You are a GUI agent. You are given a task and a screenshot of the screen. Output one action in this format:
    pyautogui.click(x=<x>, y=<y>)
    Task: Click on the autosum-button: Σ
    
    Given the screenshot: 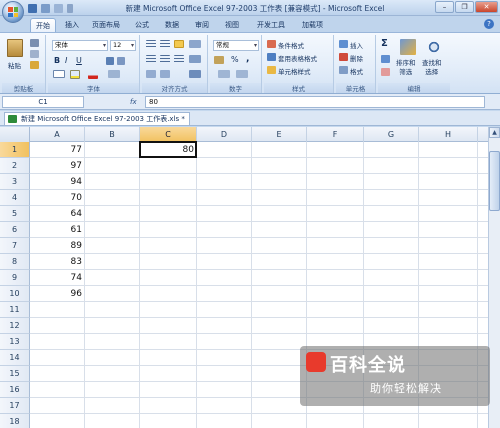 What is the action you would take?
    pyautogui.click(x=384, y=43)
    